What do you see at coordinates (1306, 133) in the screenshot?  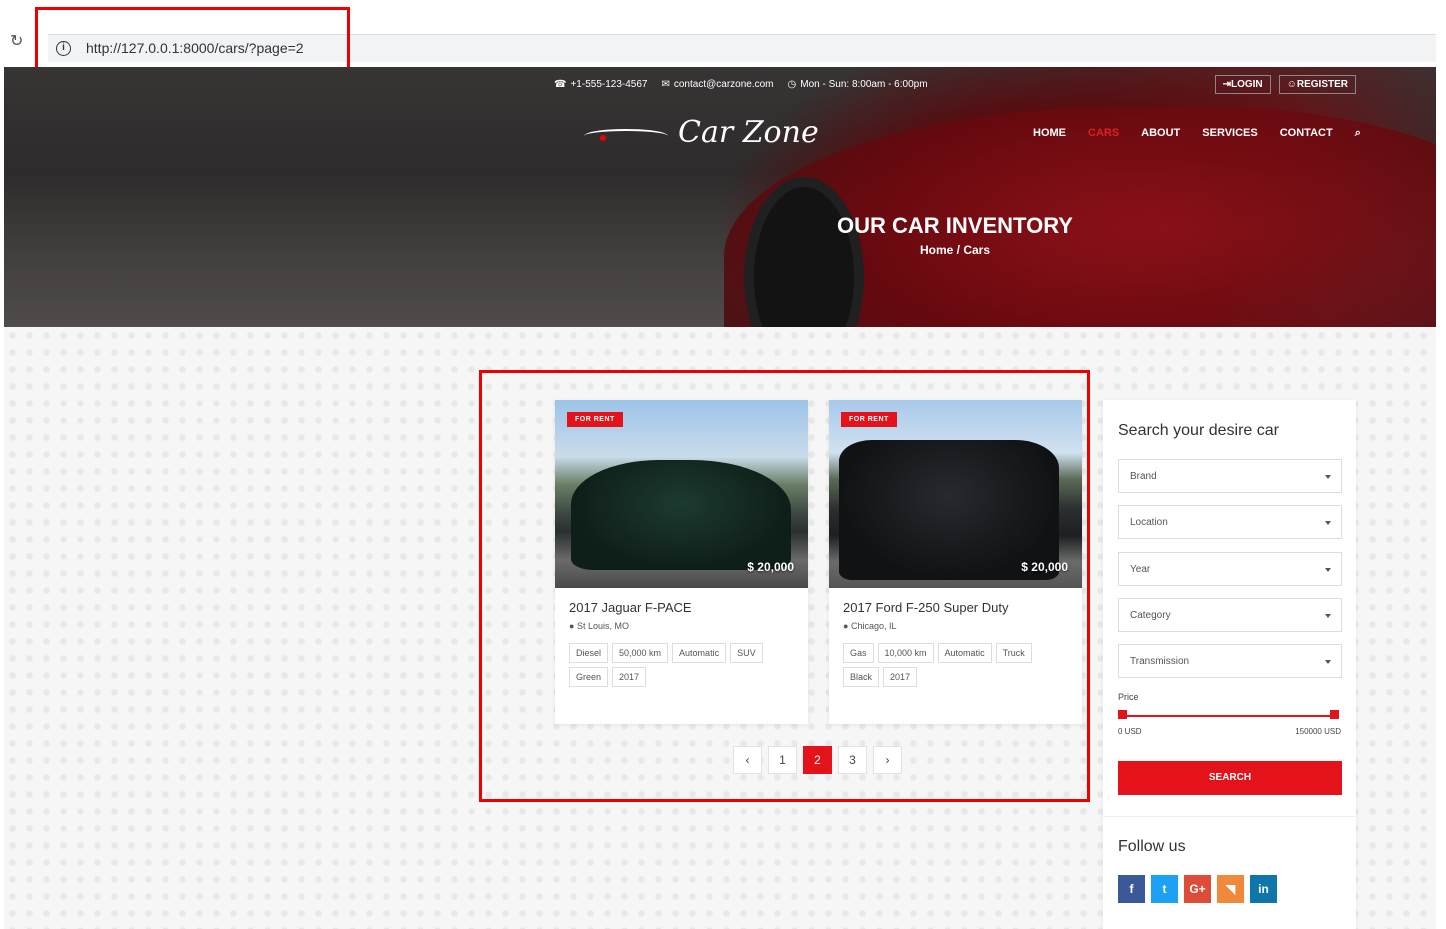 I see `nav-contact: CONTACT` at bounding box center [1306, 133].